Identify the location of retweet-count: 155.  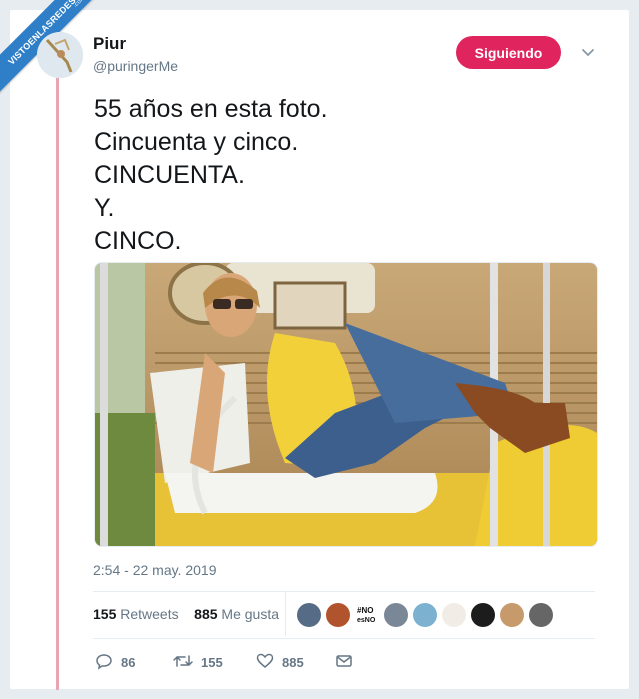
(212, 662).